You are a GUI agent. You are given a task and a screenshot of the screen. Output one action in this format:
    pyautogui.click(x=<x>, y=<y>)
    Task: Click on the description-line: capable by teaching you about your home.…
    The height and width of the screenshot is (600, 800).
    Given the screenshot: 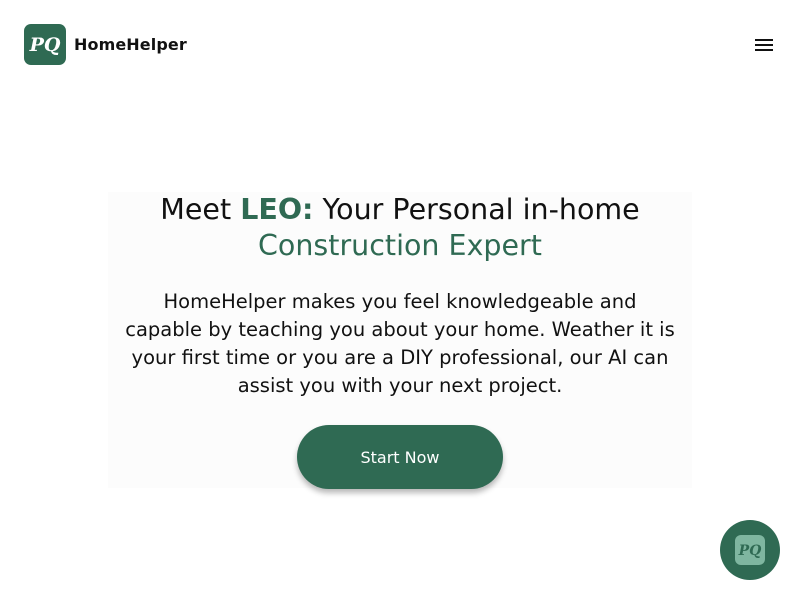 What is the action you would take?
    pyautogui.click(x=400, y=329)
    